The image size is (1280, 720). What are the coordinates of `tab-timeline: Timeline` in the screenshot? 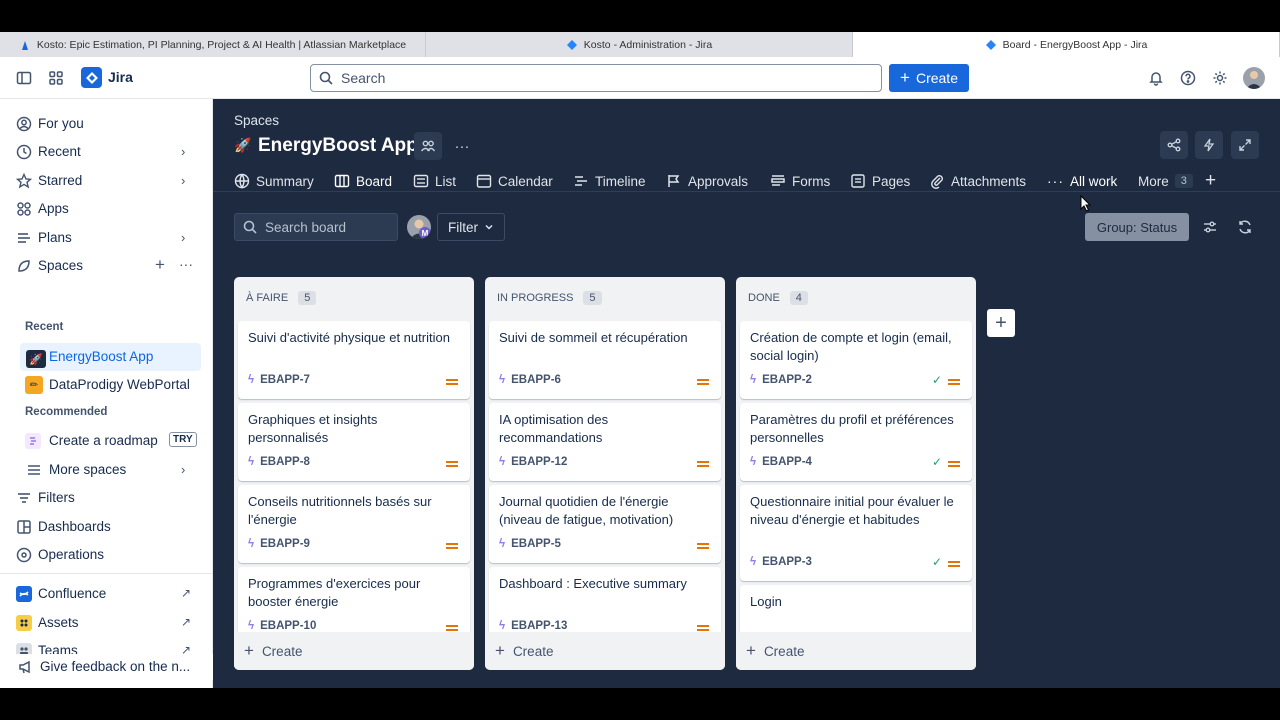 It's located at (609, 181).